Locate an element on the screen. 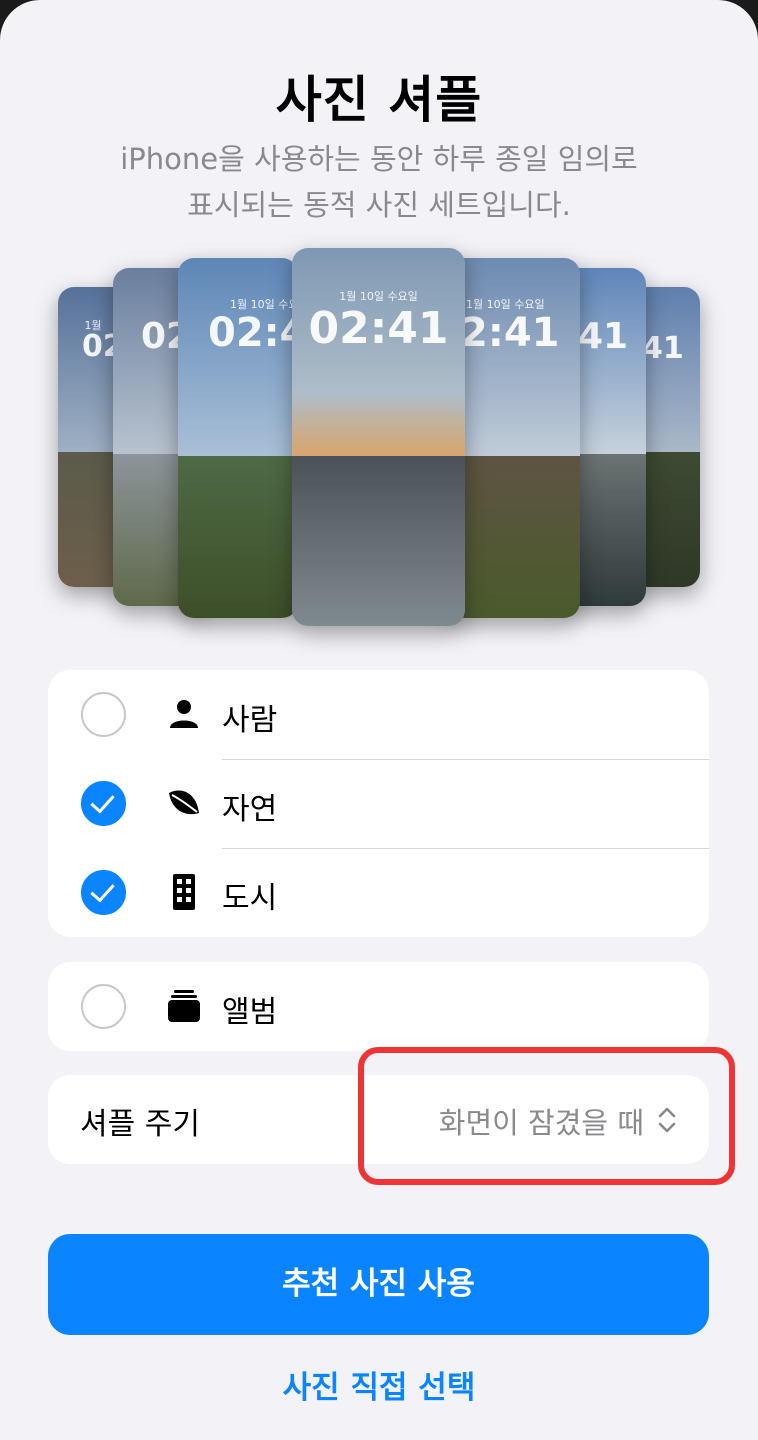 Image resolution: width=758 pixels, height=1440 pixels. card-time: 02:4 is located at coordinates (253, 333).